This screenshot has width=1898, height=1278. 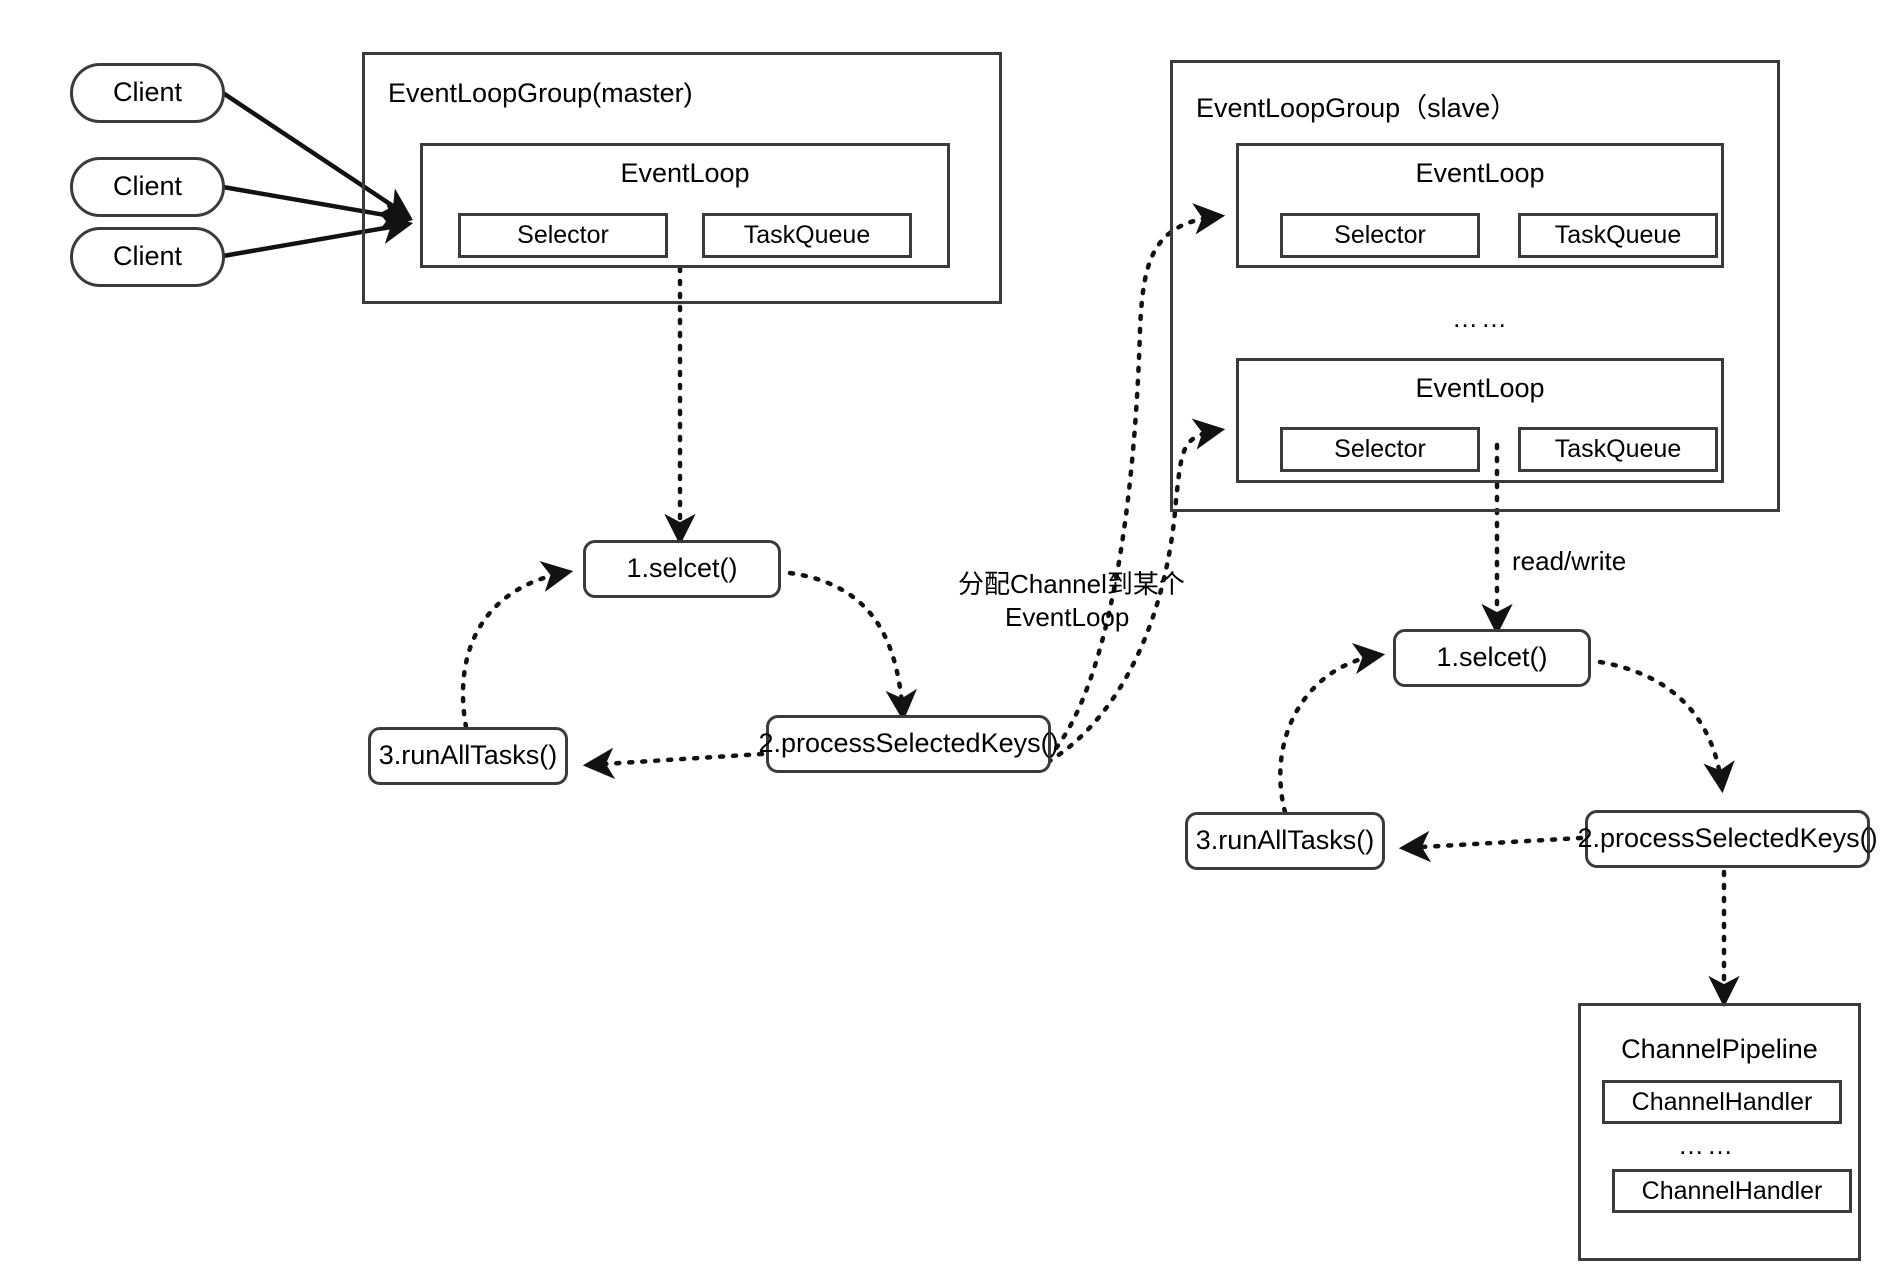 I want to click on slave-eventloop-title-1: EventLoop, so click(x=1480, y=173).